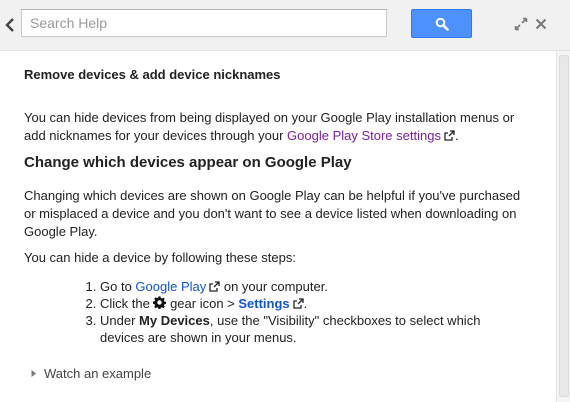 This screenshot has width=570, height=402. What do you see at coordinates (310, 303) in the screenshot?
I see `list-item: Click the gear icon > Settings.` at bounding box center [310, 303].